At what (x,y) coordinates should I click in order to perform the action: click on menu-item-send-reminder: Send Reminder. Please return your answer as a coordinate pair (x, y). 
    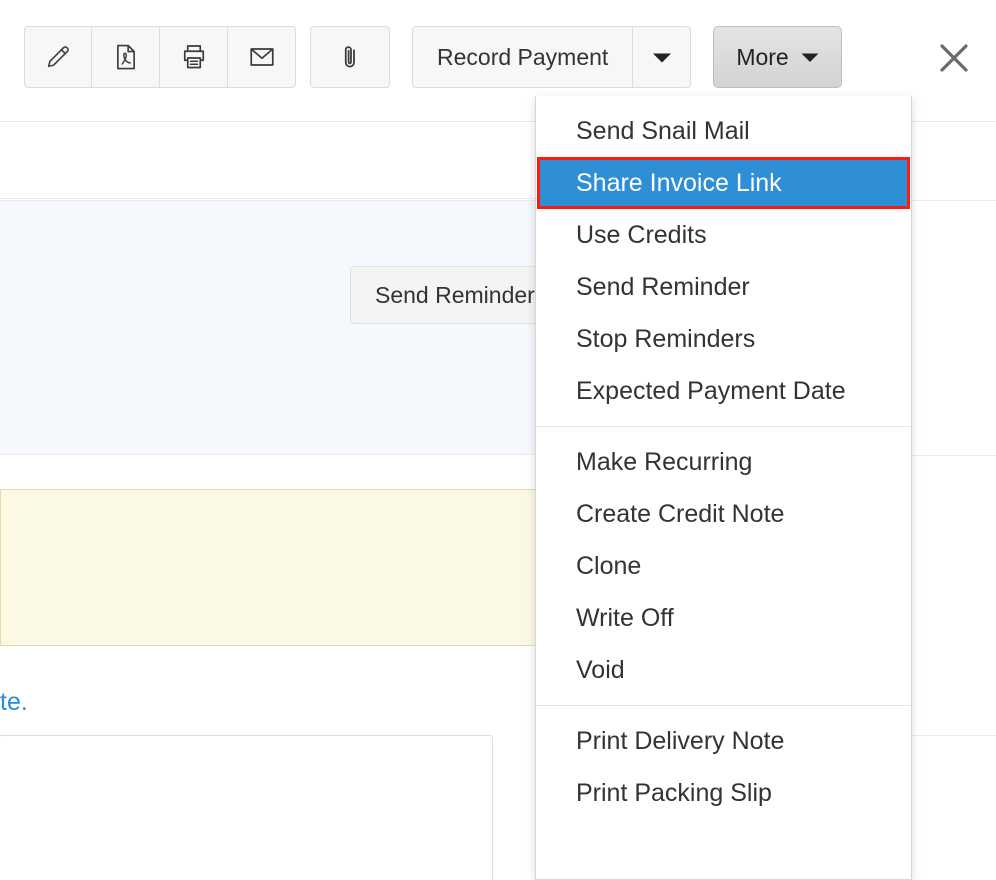
    Looking at the image, I should click on (723, 287).